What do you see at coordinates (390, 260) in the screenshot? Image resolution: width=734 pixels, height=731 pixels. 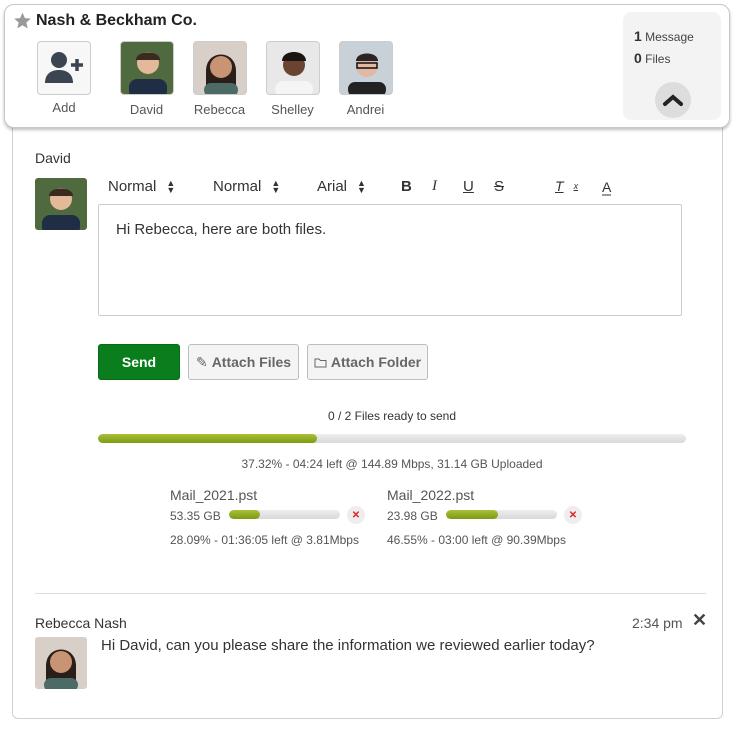 I see `message-editor: Hi Rebecca, here are both files.` at bounding box center [390, 260].